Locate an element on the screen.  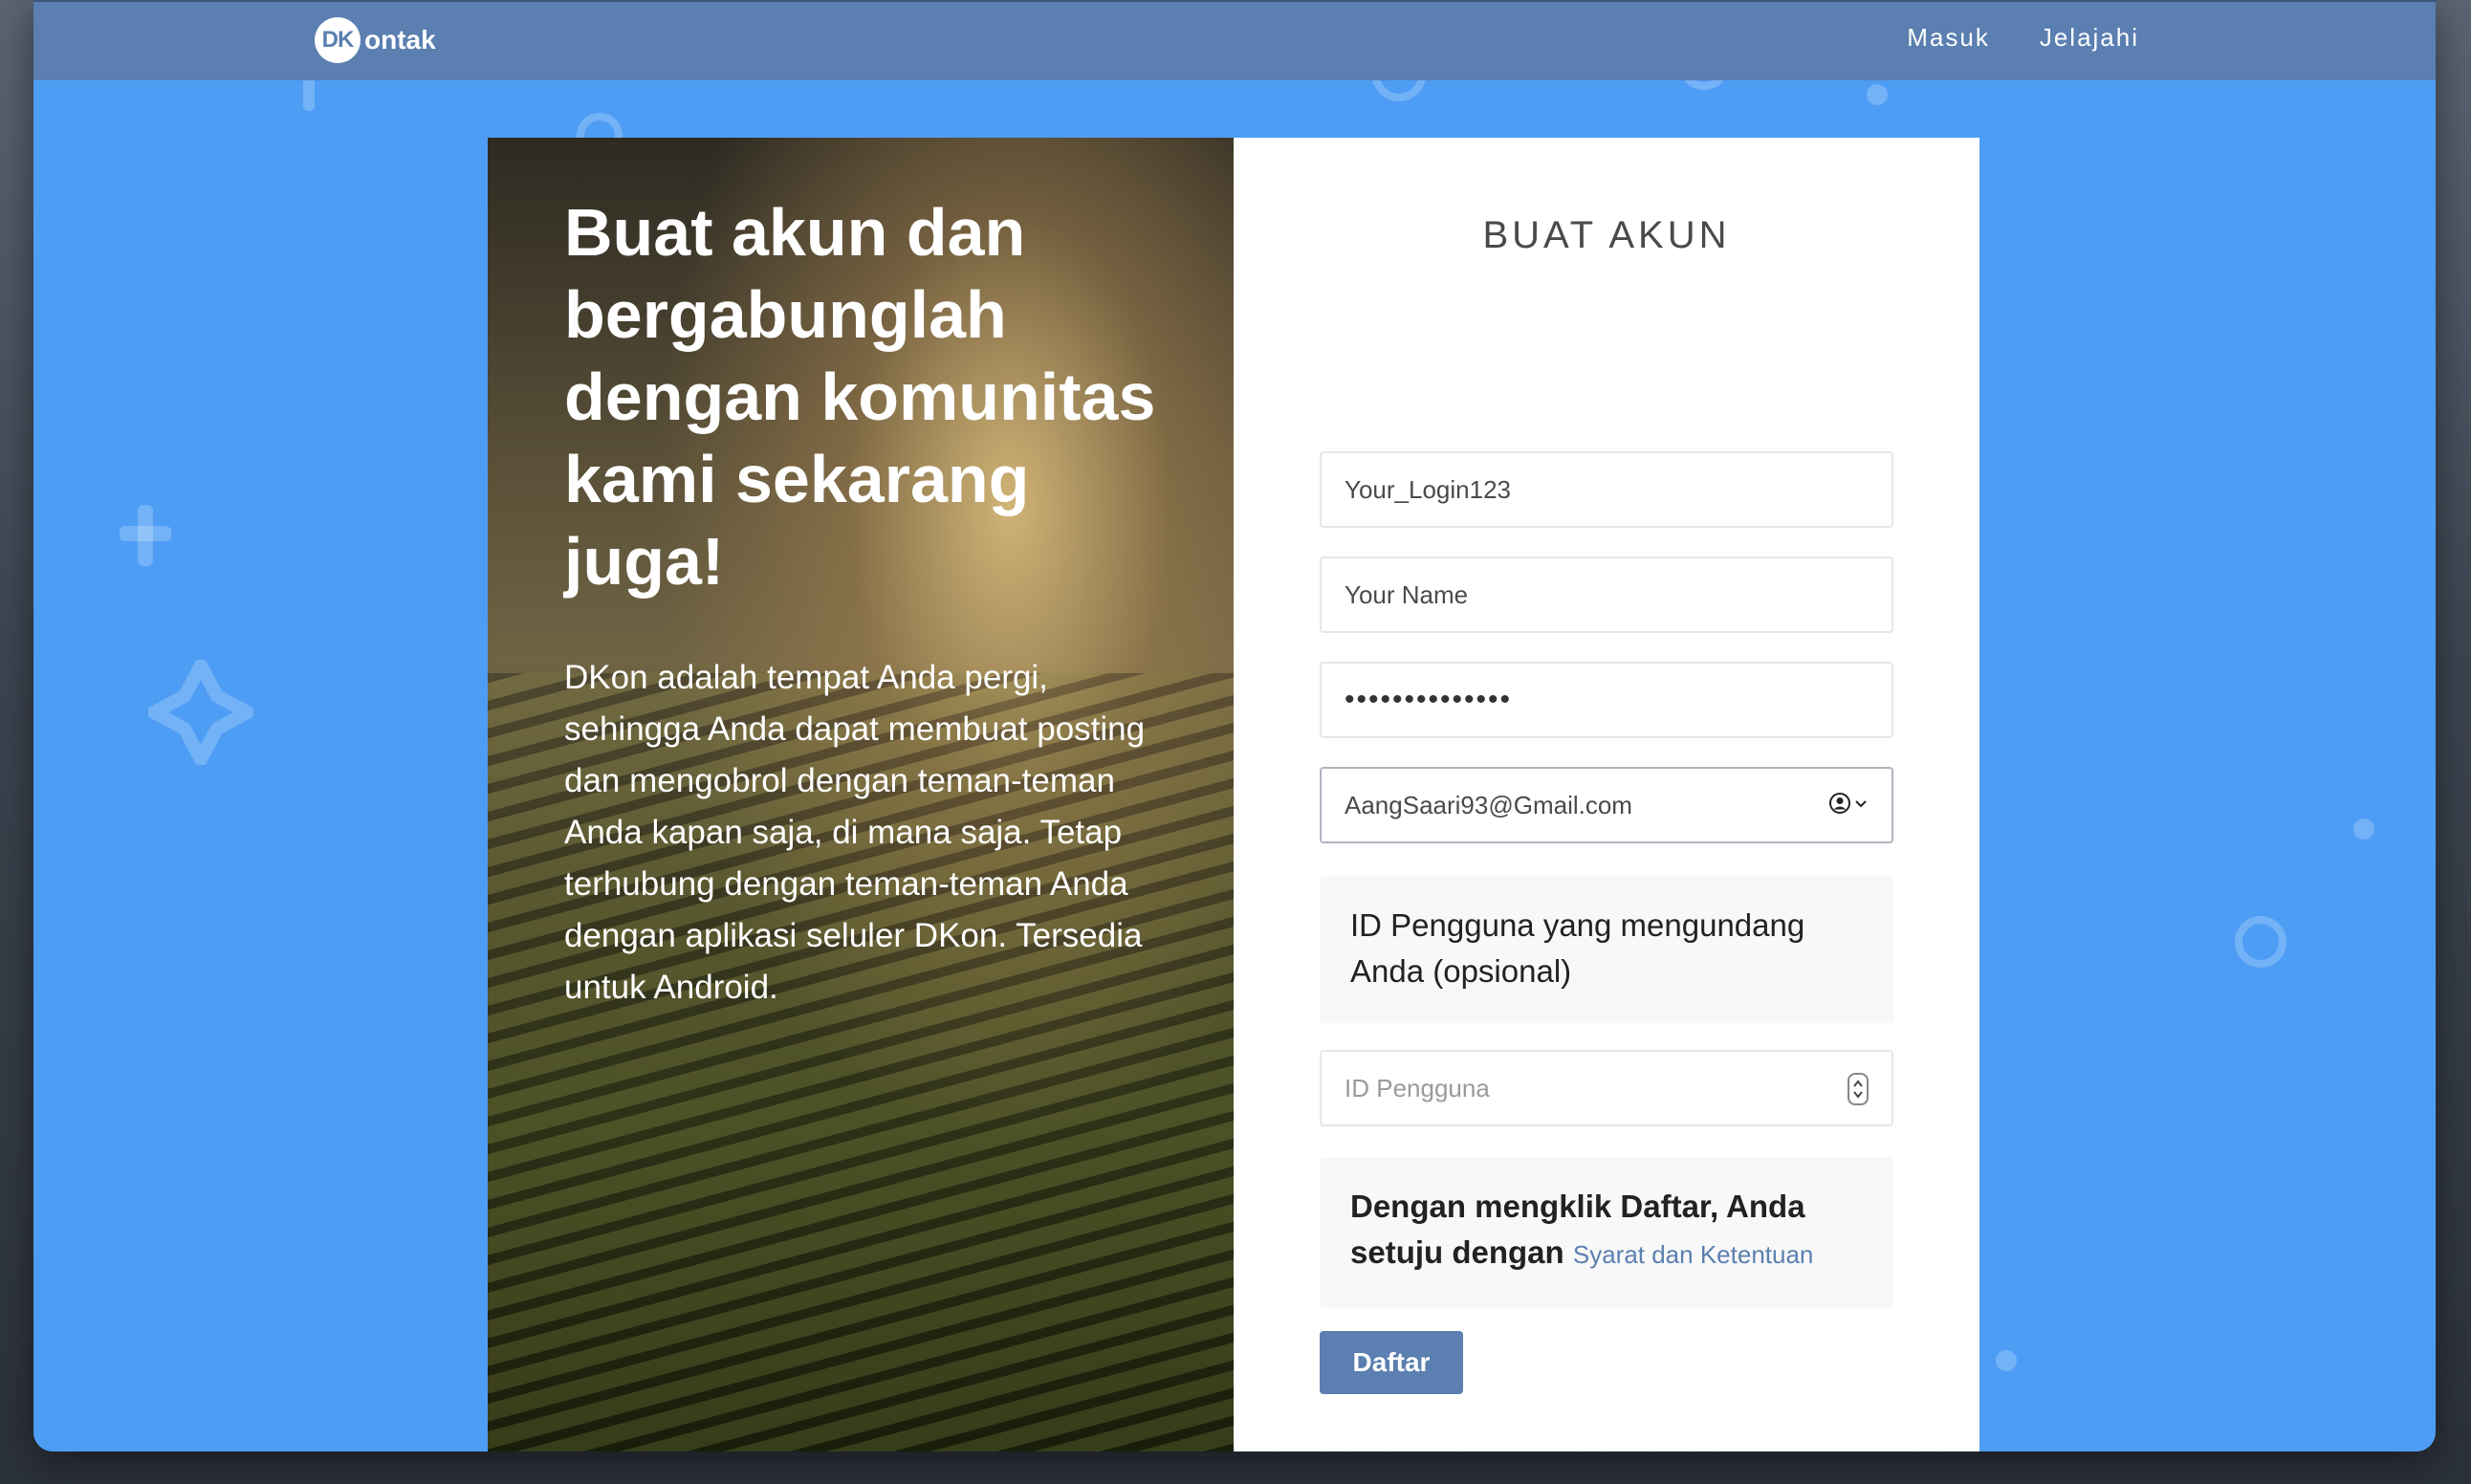
user-id-input is located at coordinates (1607, 1088).